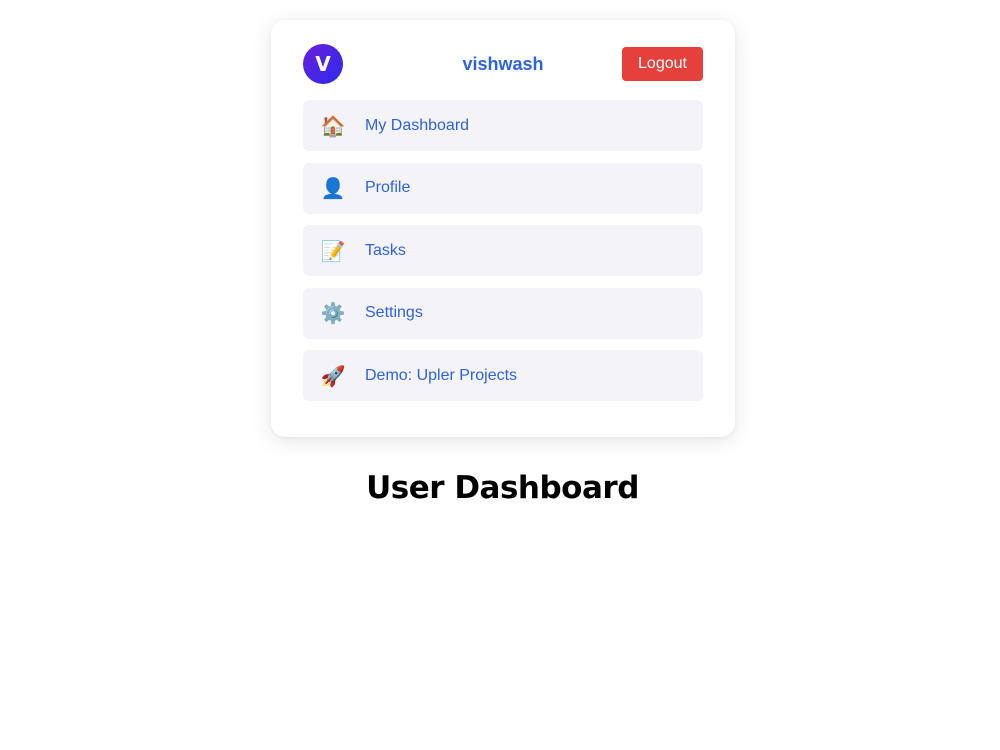 This screenshot has width=1000, height=750. I want to click on nav-item-my-dashboard: 🏠 My Dashboard, so click(503, 125).